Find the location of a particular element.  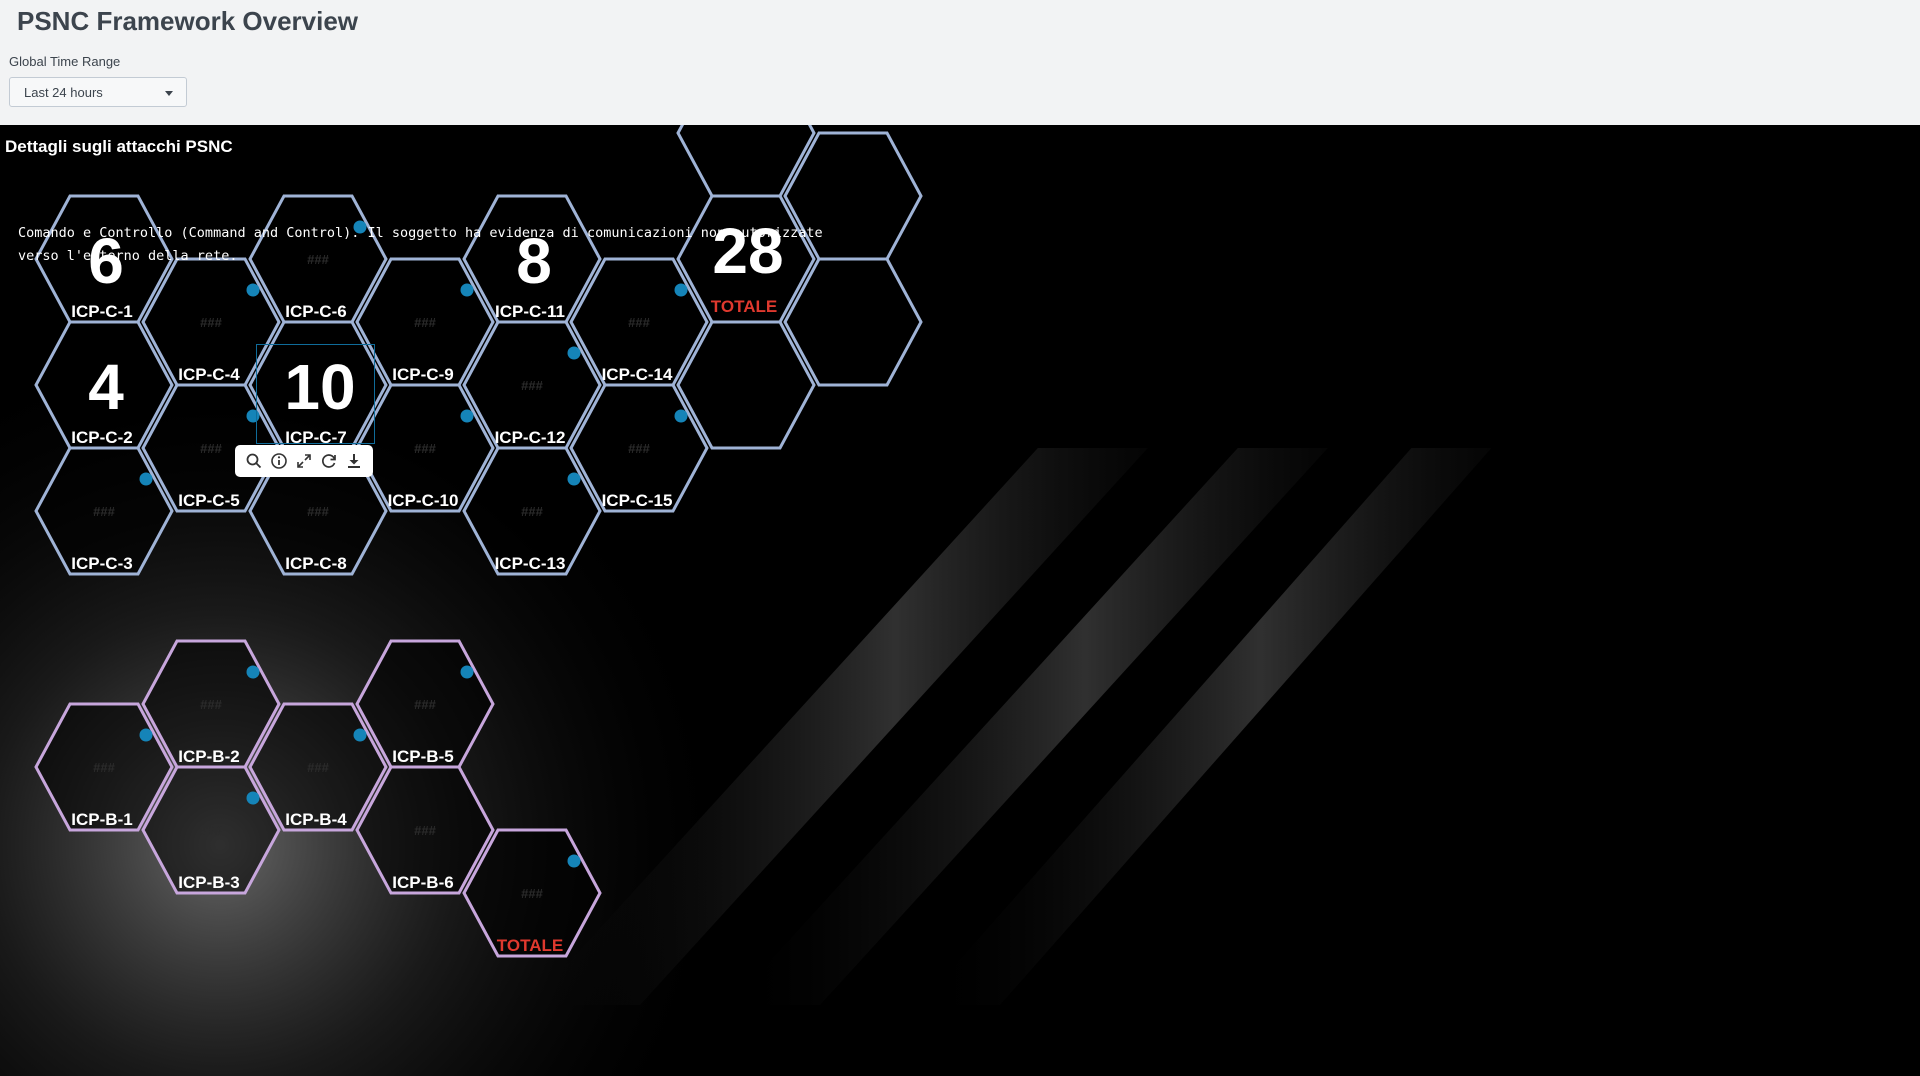

hex-label: ICP-B-1 is located at coordinates (101, 819).